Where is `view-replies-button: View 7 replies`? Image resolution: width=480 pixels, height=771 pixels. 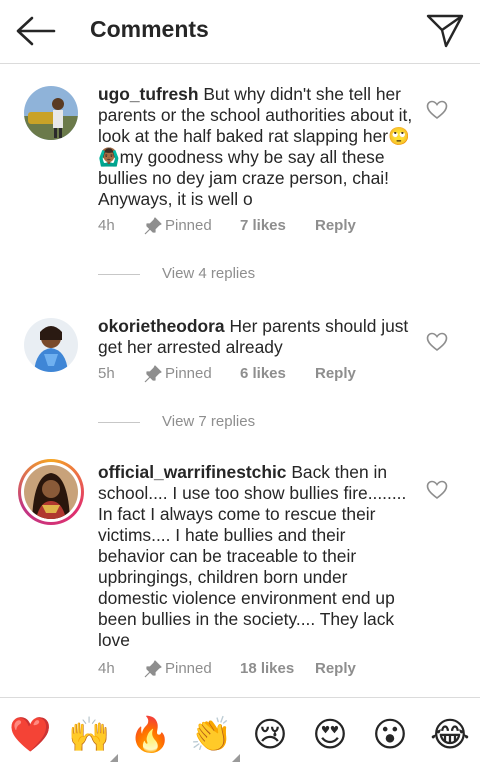
view-replies-button: View 7 replies is located at coordinates (198, 423).